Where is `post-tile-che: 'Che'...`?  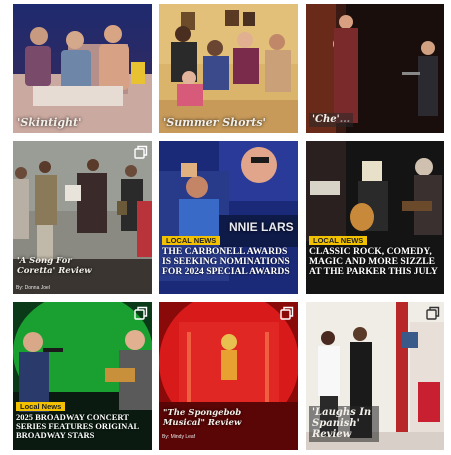
post-tile-che: 'Che'... is located at coordinates (375, 68).